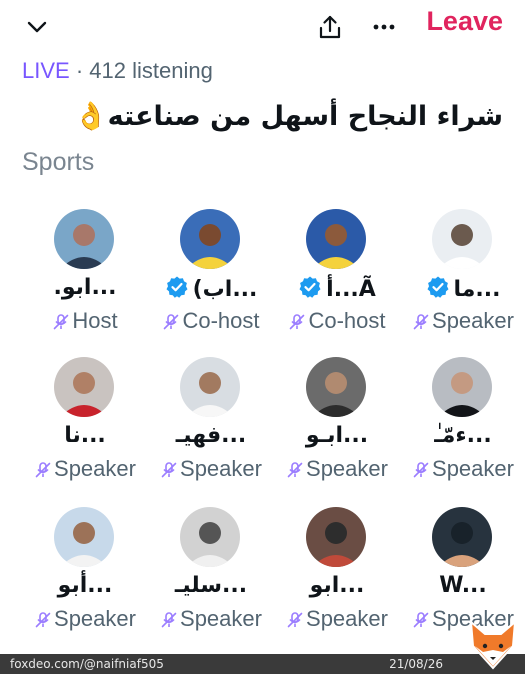 The height and width of the screenshot is (676, 525). Describe the element at coordinates (288, 116) in the screenshot. I see `space-title: شراء النجاح أسهل من صناعته👌` at that location.